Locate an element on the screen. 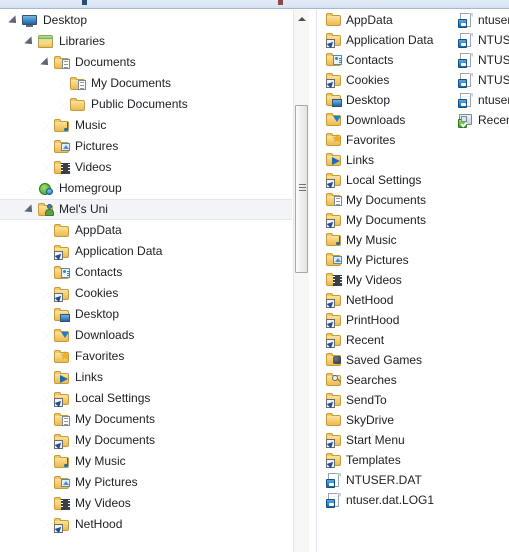 Image resolution: width=509 pixels, height=552 pixels. file-list-item: Saved Games is located at coordinates (391, 360).